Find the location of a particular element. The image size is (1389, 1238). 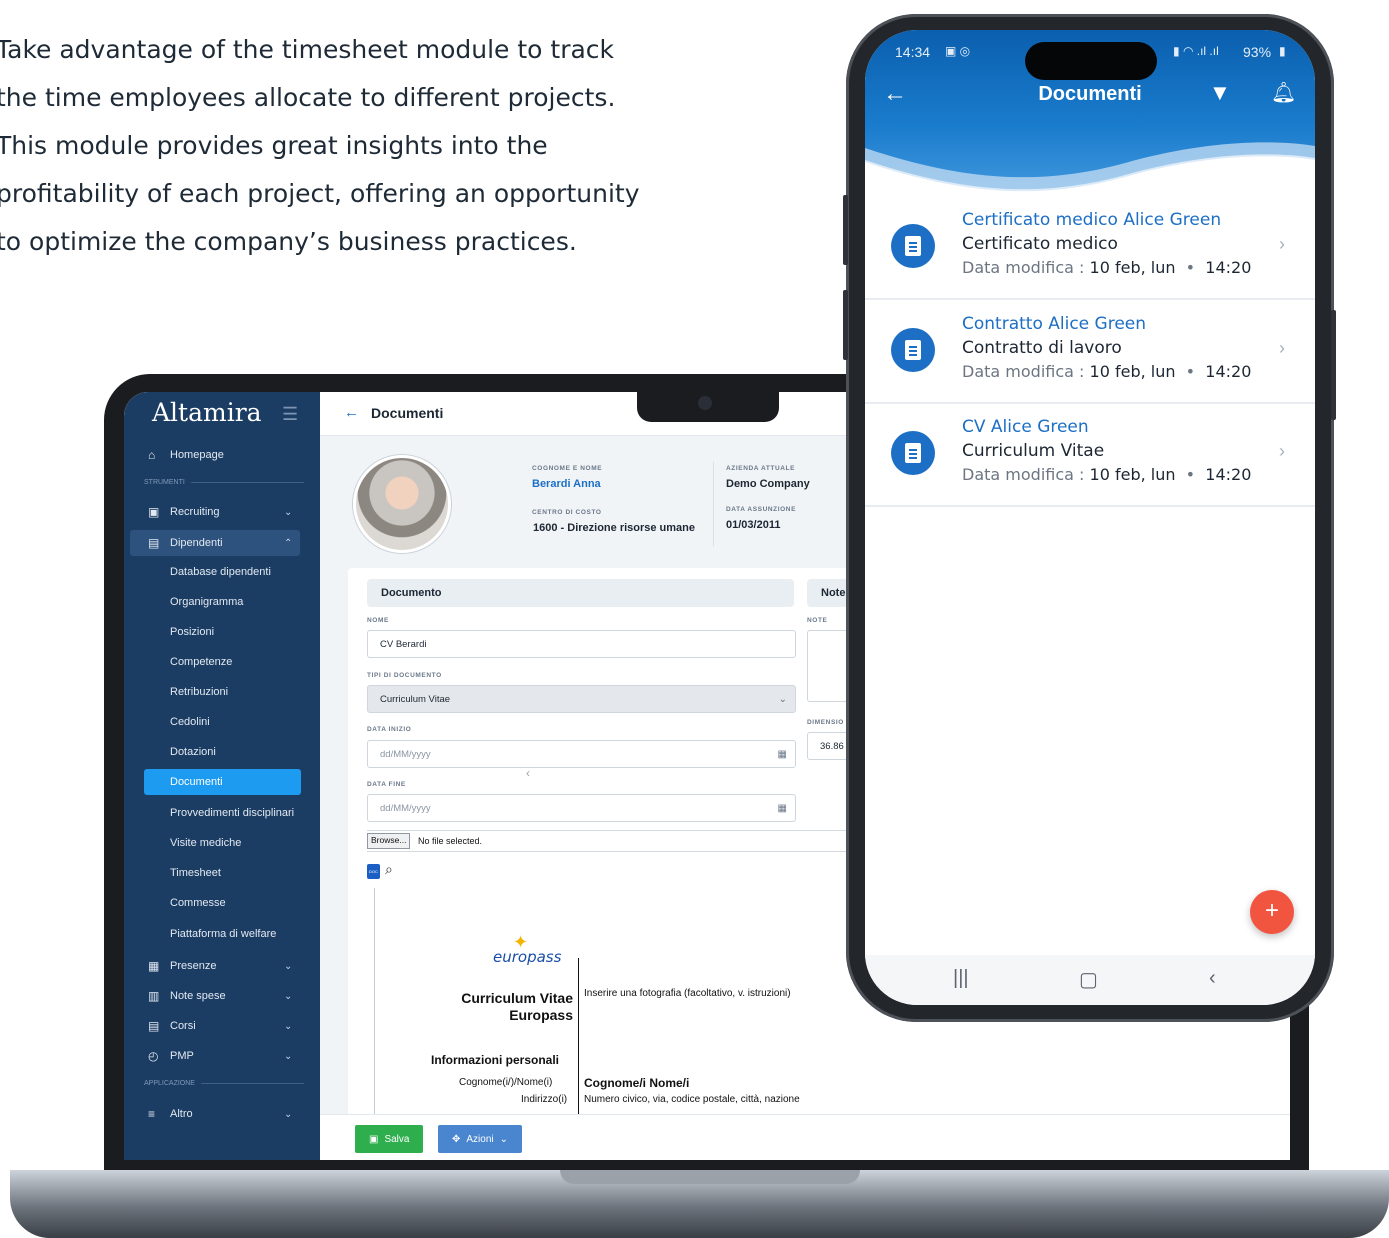

book-icon: ▤ is located at coordinates (154, 1026).